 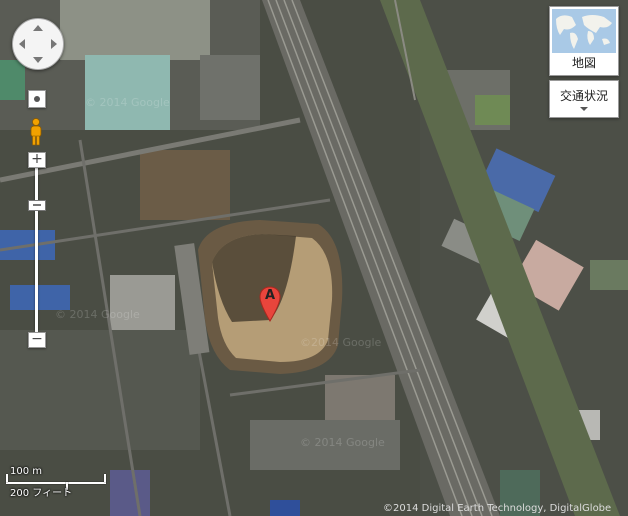 I want to click on zoom-out-button: −, so click(x=37, y=340).